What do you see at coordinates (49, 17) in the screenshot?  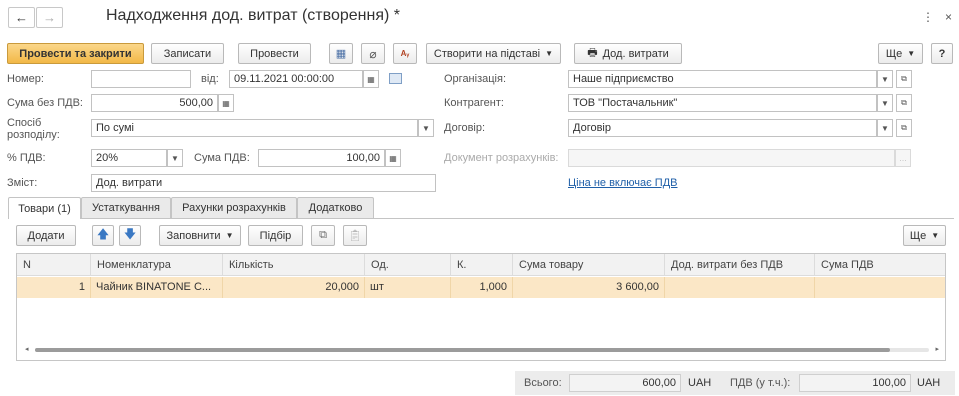 I see `forward-button: →` at bounding box center [49, 17].